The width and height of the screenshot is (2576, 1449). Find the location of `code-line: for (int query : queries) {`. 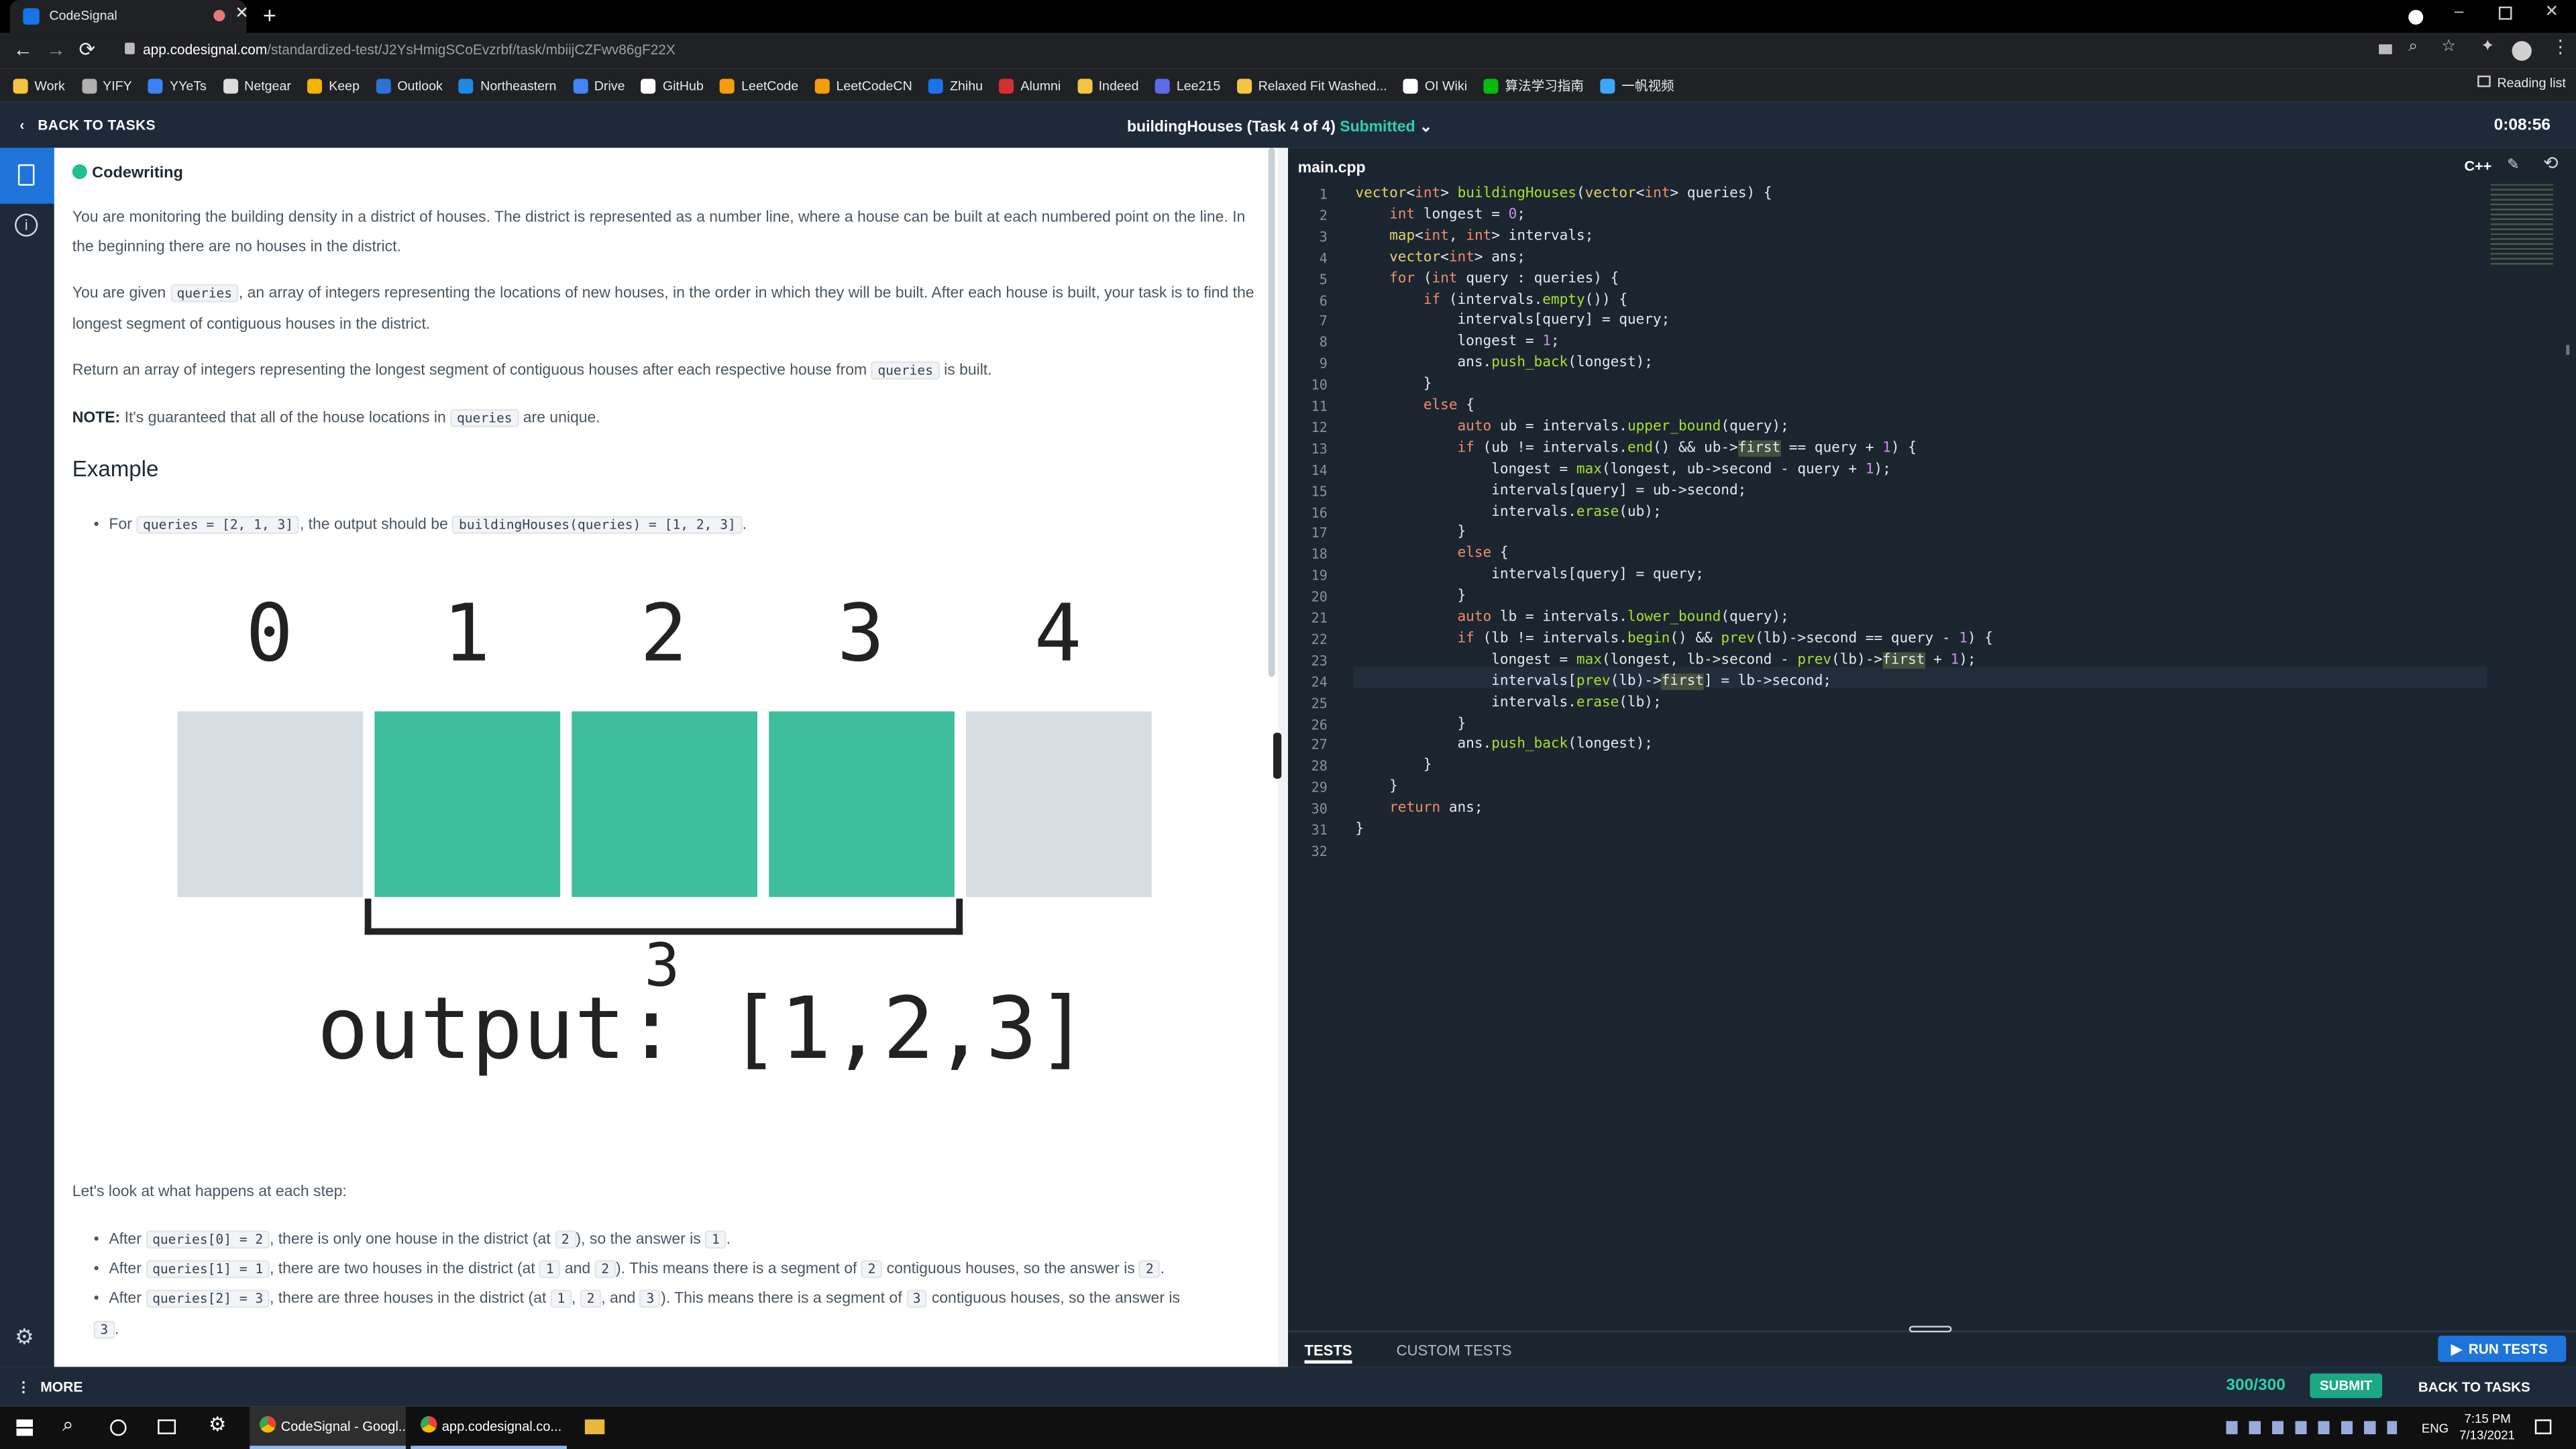

code-line: for (int query : queries) { is located at coordinates (1487, 279).